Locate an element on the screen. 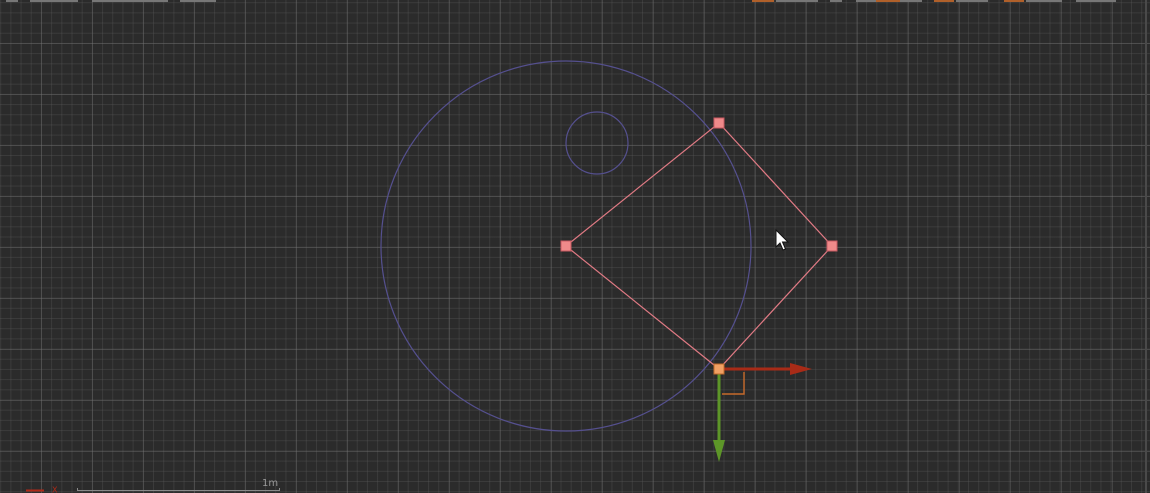  small-circle-shape is located at coordinates (597, 143).